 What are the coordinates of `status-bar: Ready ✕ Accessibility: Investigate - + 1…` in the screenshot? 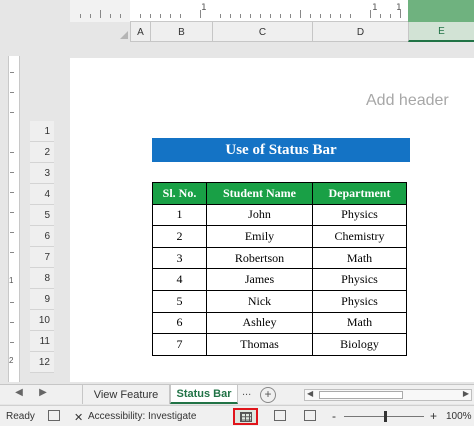 It's located at (237, 415).